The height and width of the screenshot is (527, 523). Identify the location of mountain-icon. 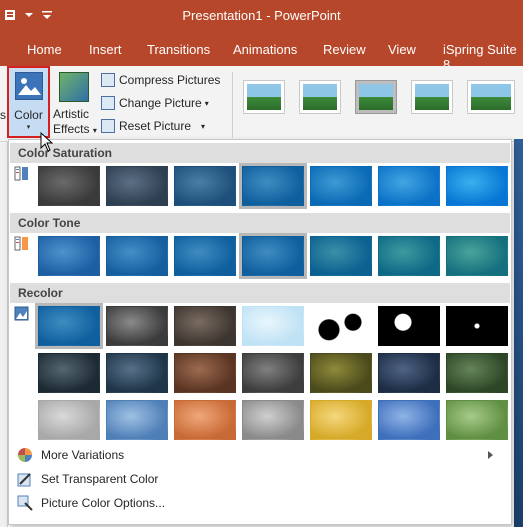
(29, 86).